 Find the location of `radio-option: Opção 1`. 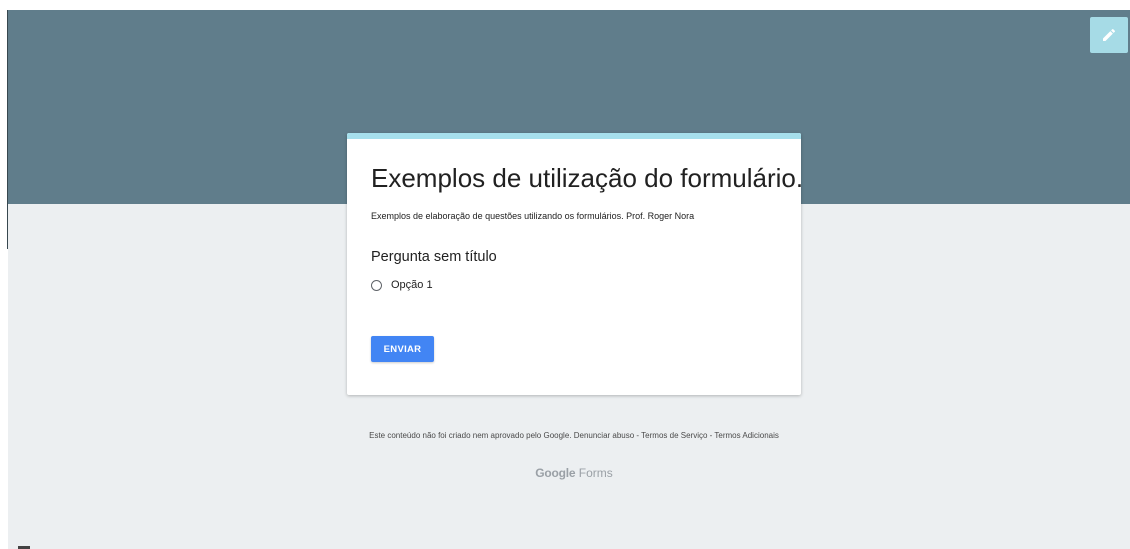

radio-option: Opção 1 is located at coordinates (402, 285).